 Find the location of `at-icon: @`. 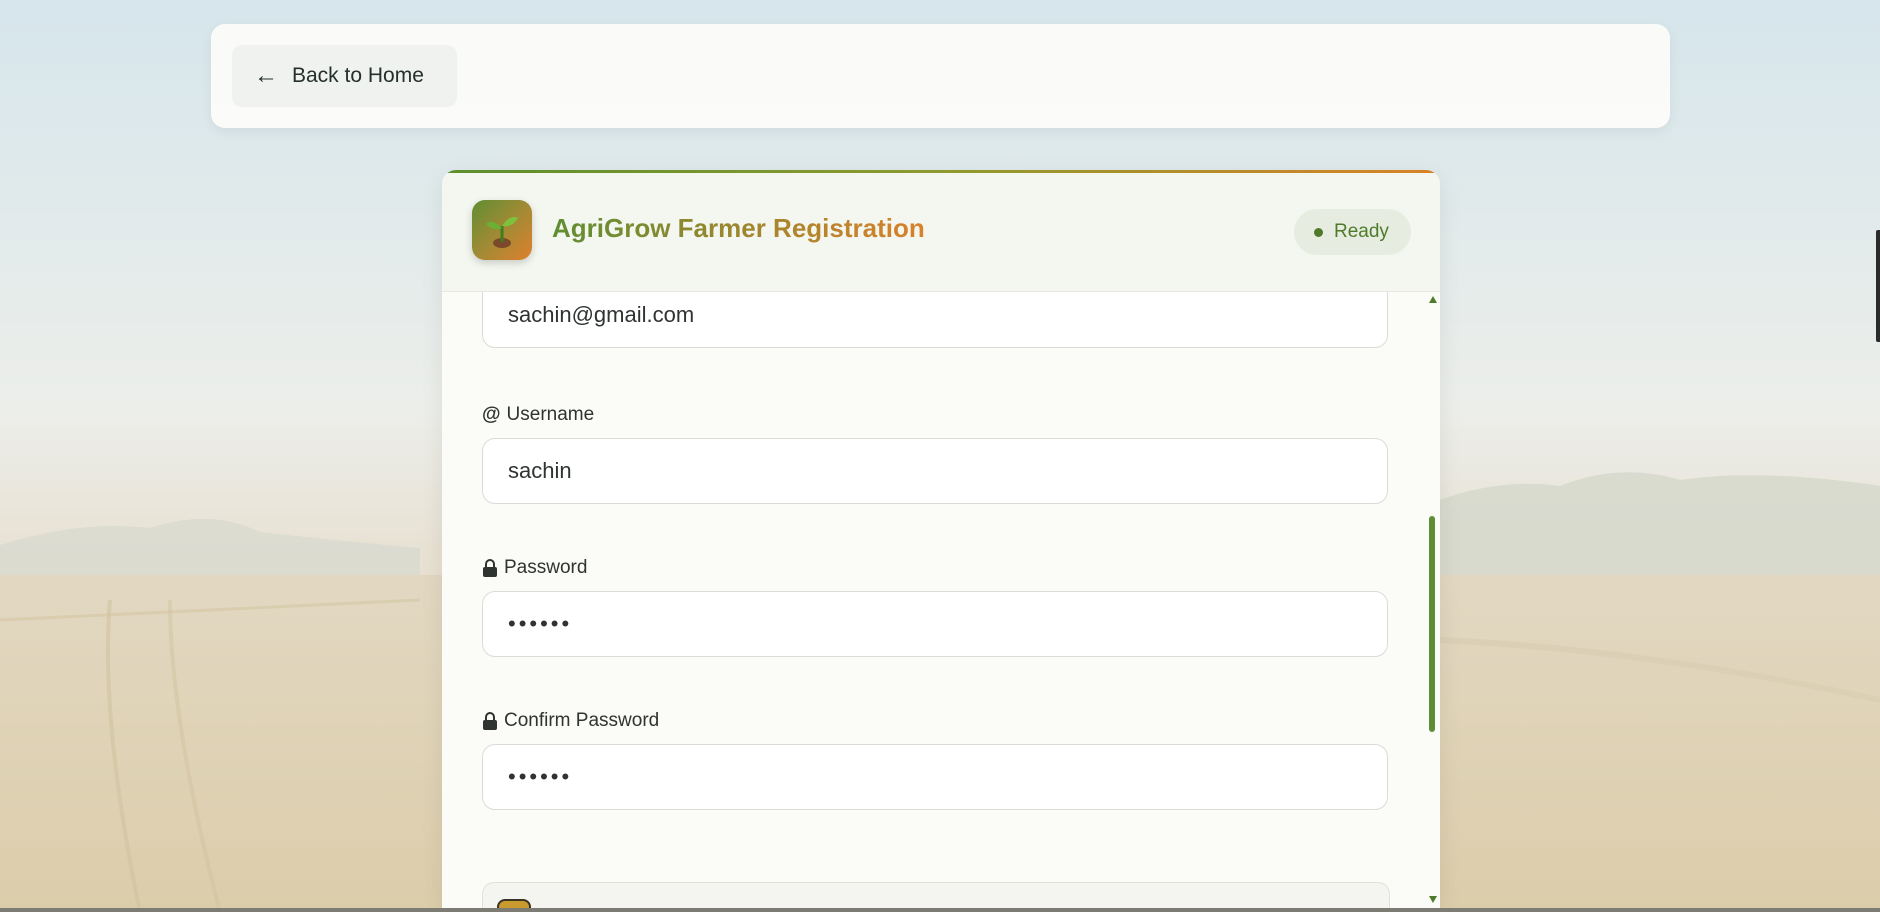

at-icon: @ is located at coordinates (491, 414).